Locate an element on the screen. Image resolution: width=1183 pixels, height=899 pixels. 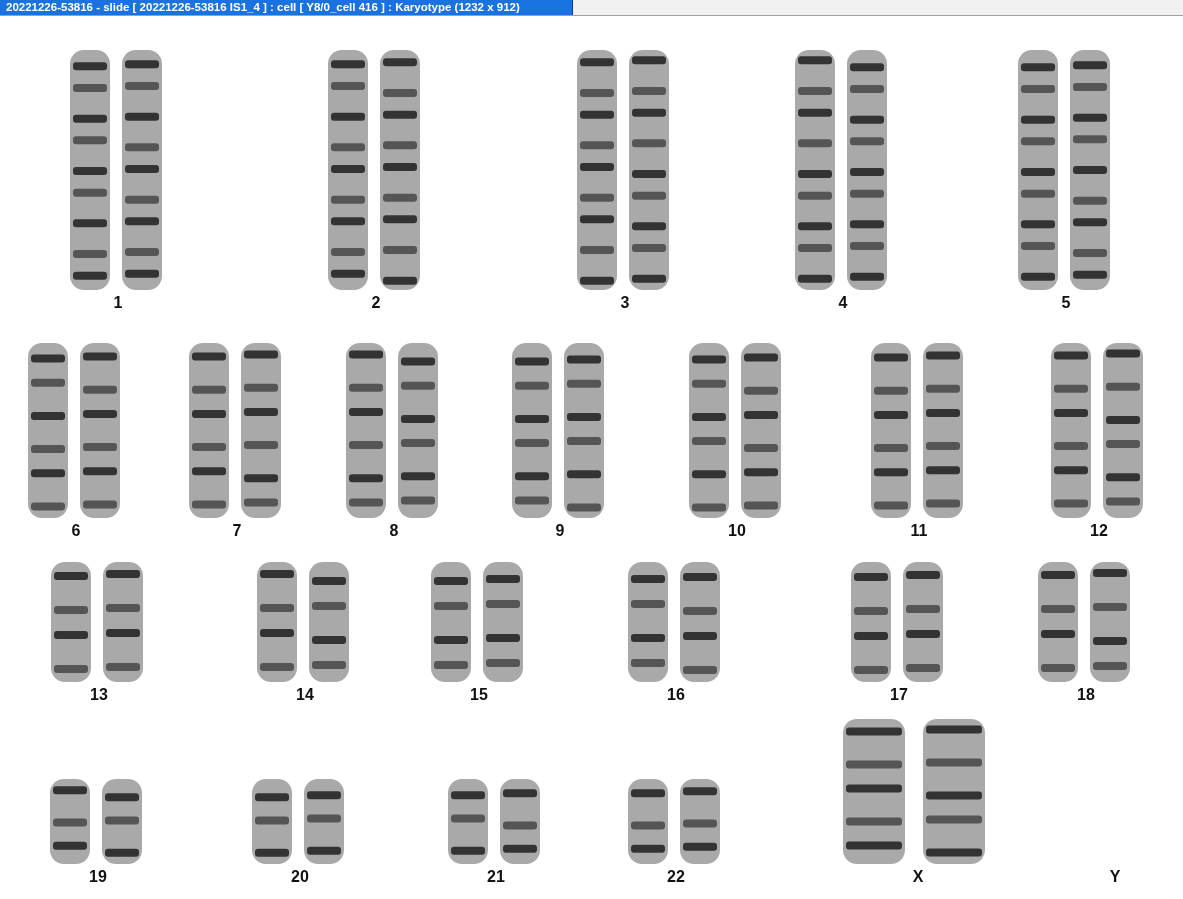
chromosome-number: 6 is located at coordinates (76, 531).